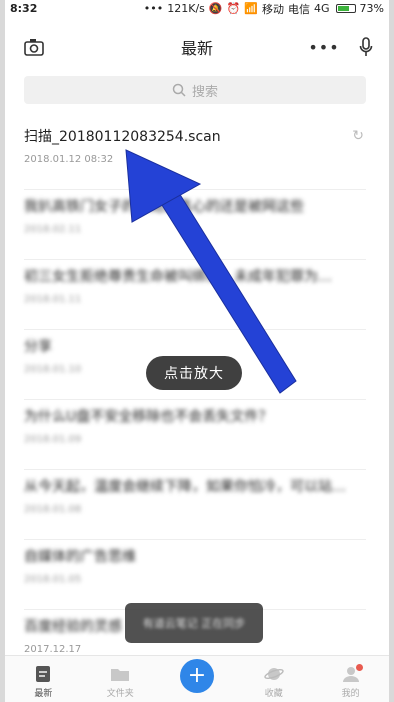 The height and width of the screenshot is (702, 394). I want to click on note-date: 2018.01.08, so click(53, 509).